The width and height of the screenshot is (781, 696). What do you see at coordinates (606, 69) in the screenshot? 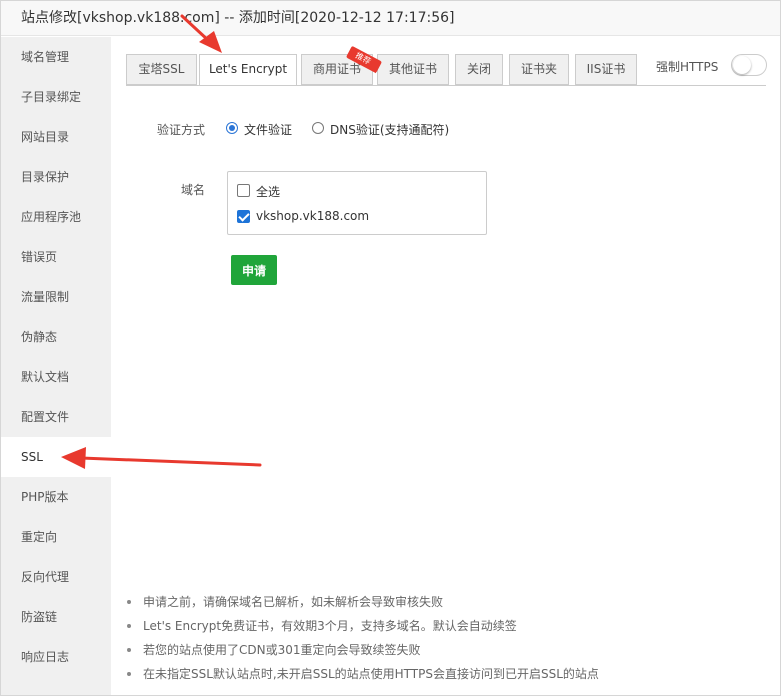
I see `tab-iis-cert: IIS证书` at bounding box center [606, 69].